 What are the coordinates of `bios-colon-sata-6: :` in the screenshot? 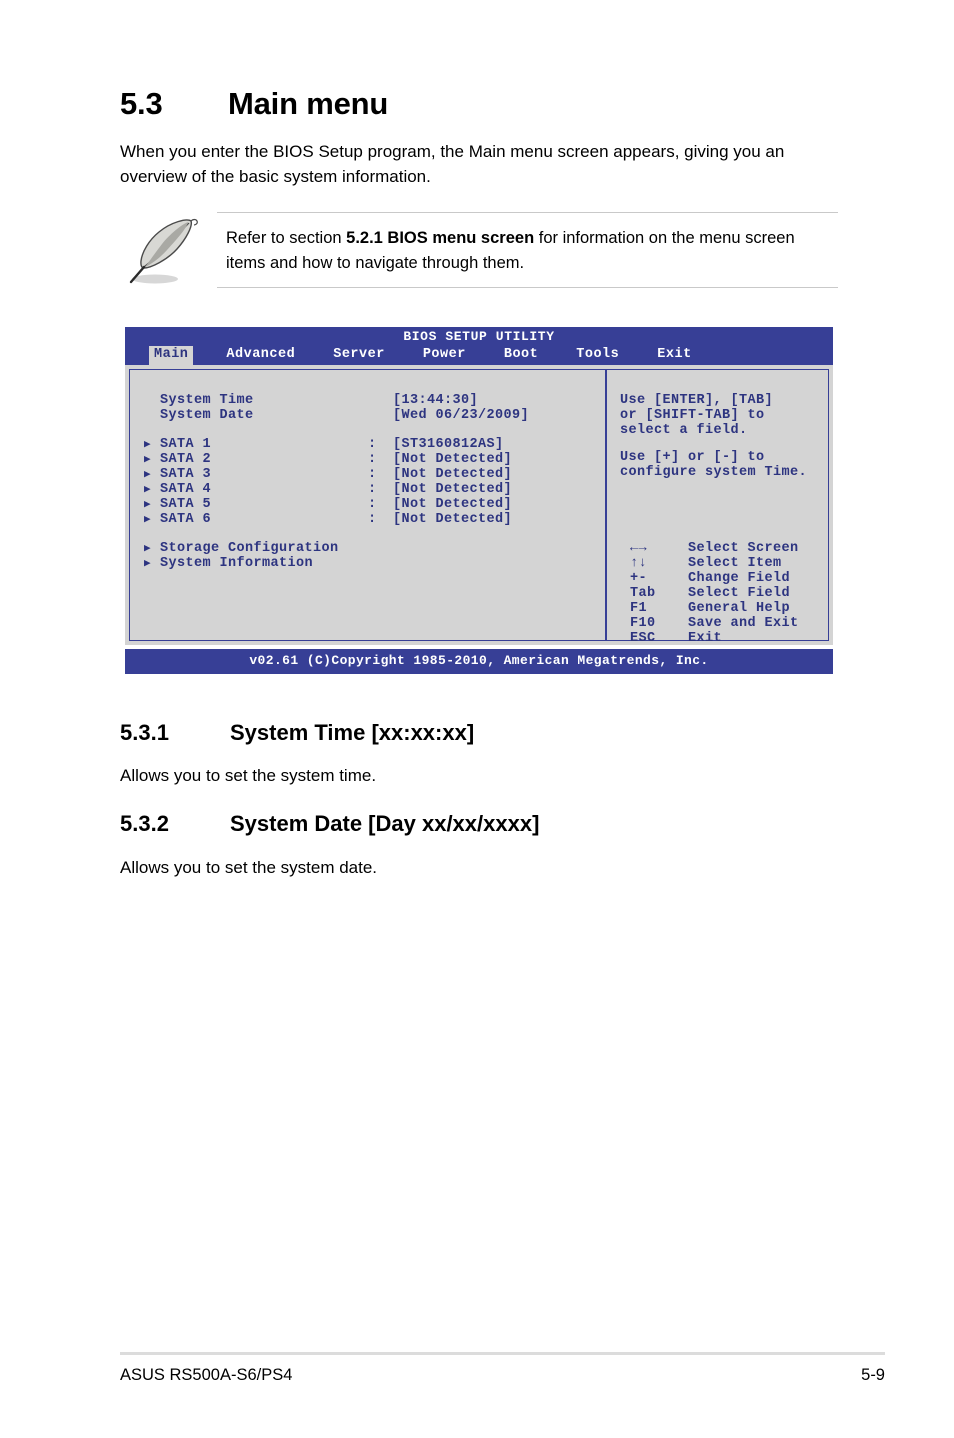 It's located at (372, 519).